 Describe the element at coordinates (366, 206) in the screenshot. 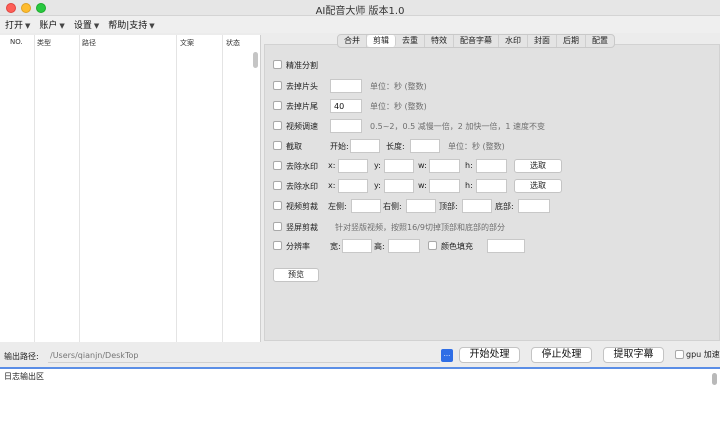

I see `crop-left-input` at that location.